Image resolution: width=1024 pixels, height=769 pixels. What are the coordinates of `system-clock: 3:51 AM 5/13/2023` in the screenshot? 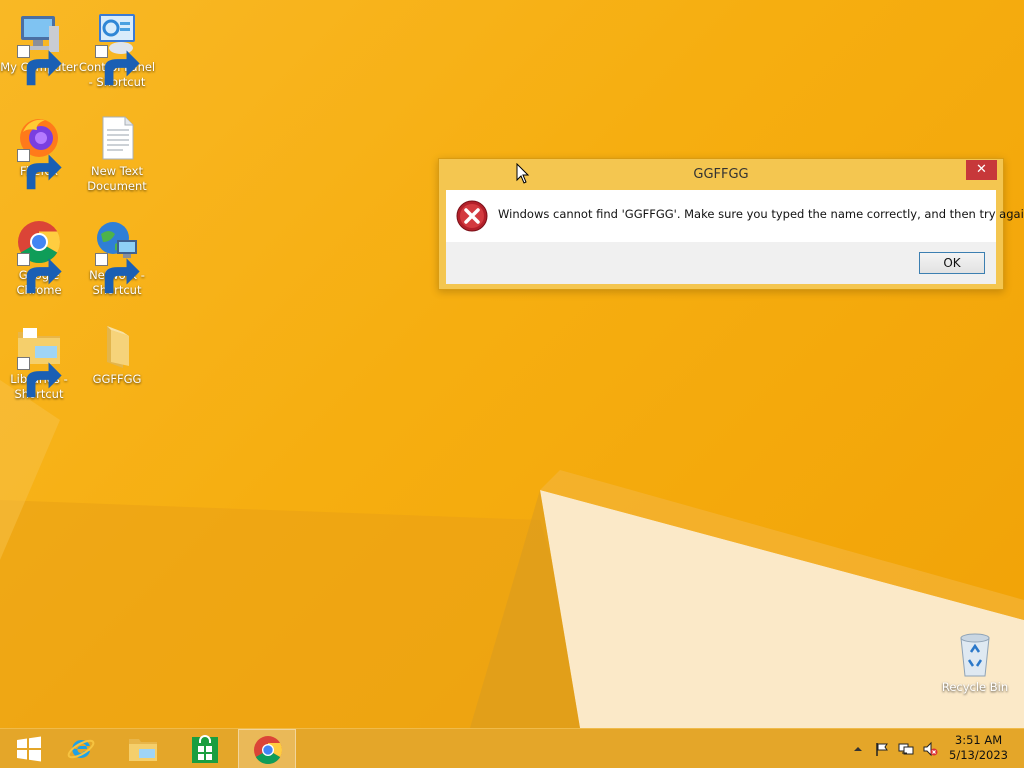 It's located at (978, 748).